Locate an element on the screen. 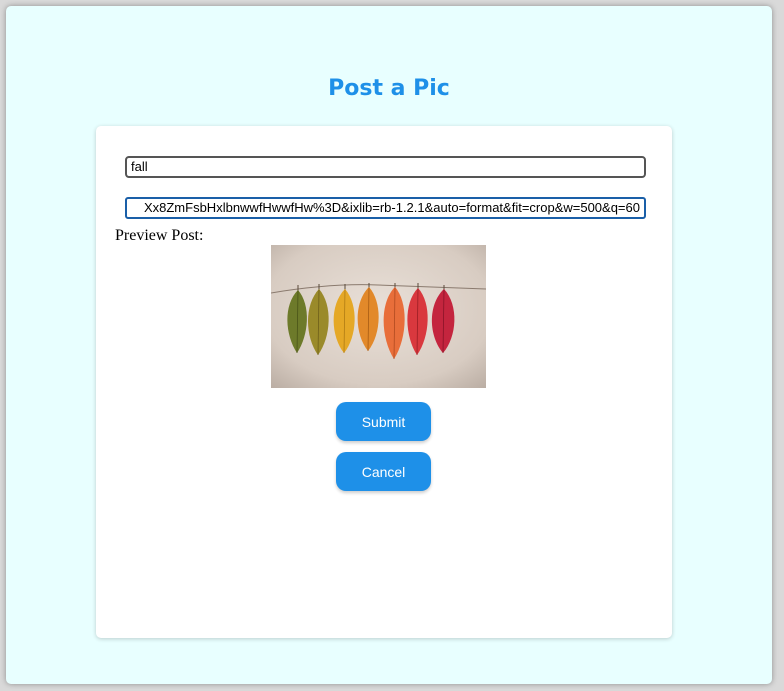 This screenshot has height=691, width=784. cancel-button: Cancel is located at coordinates (383, 471).